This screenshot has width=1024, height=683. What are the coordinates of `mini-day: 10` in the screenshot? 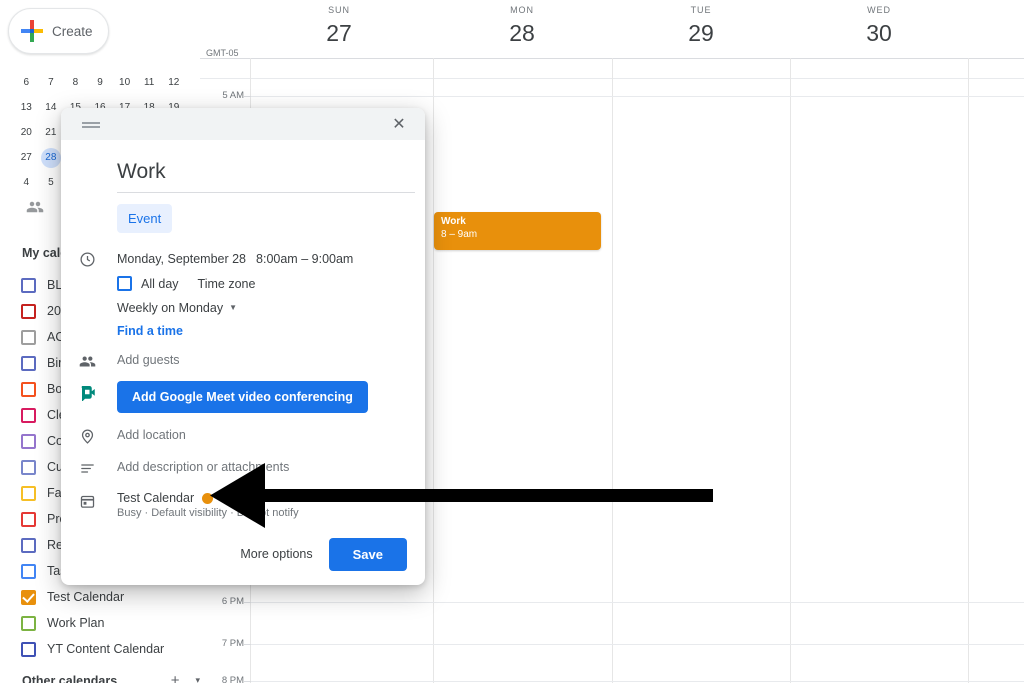 It's located at (124, 83).